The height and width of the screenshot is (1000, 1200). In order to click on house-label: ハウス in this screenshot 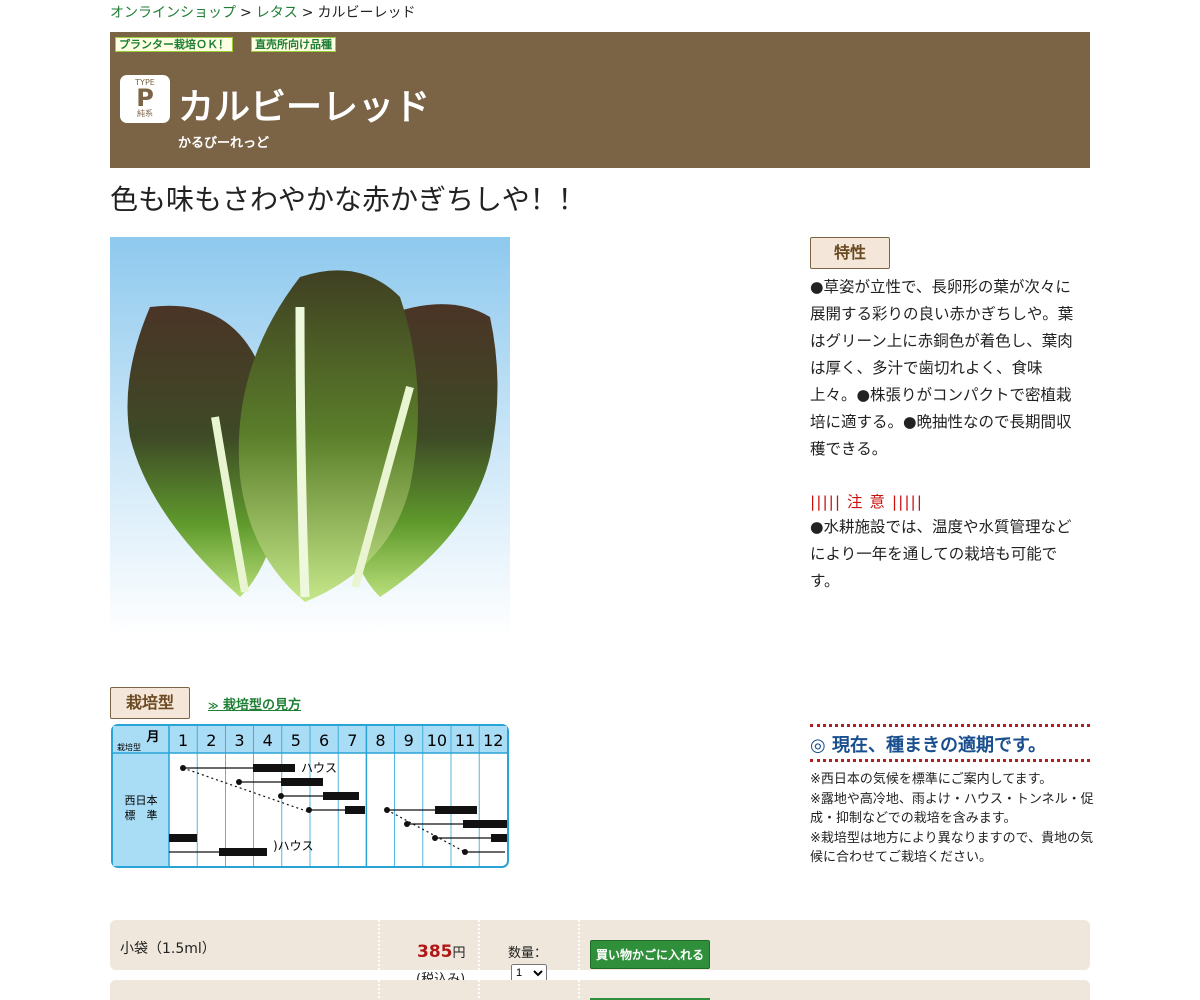, I will do `click(319, 768)`.